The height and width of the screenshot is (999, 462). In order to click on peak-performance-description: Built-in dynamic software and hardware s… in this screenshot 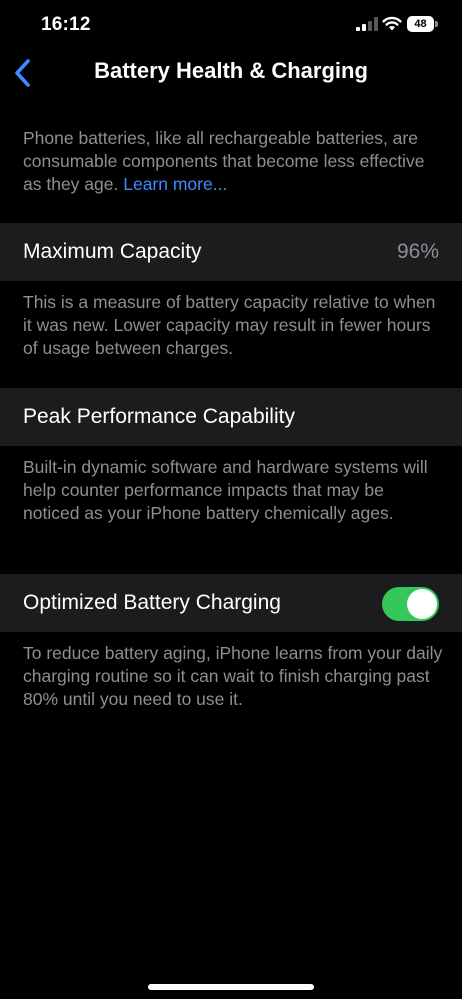, I will do `click(225, 490)`.